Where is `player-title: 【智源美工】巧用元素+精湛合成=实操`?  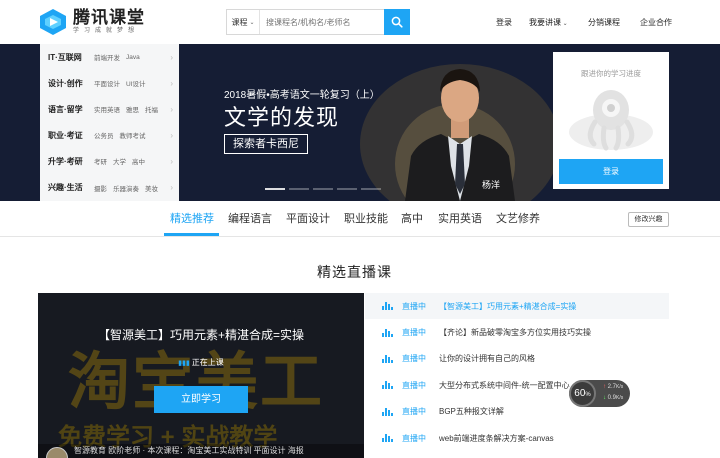
player-title: 【智源美工】巧用元素+精湛合成=实操 is located at coordinates (201, 335).